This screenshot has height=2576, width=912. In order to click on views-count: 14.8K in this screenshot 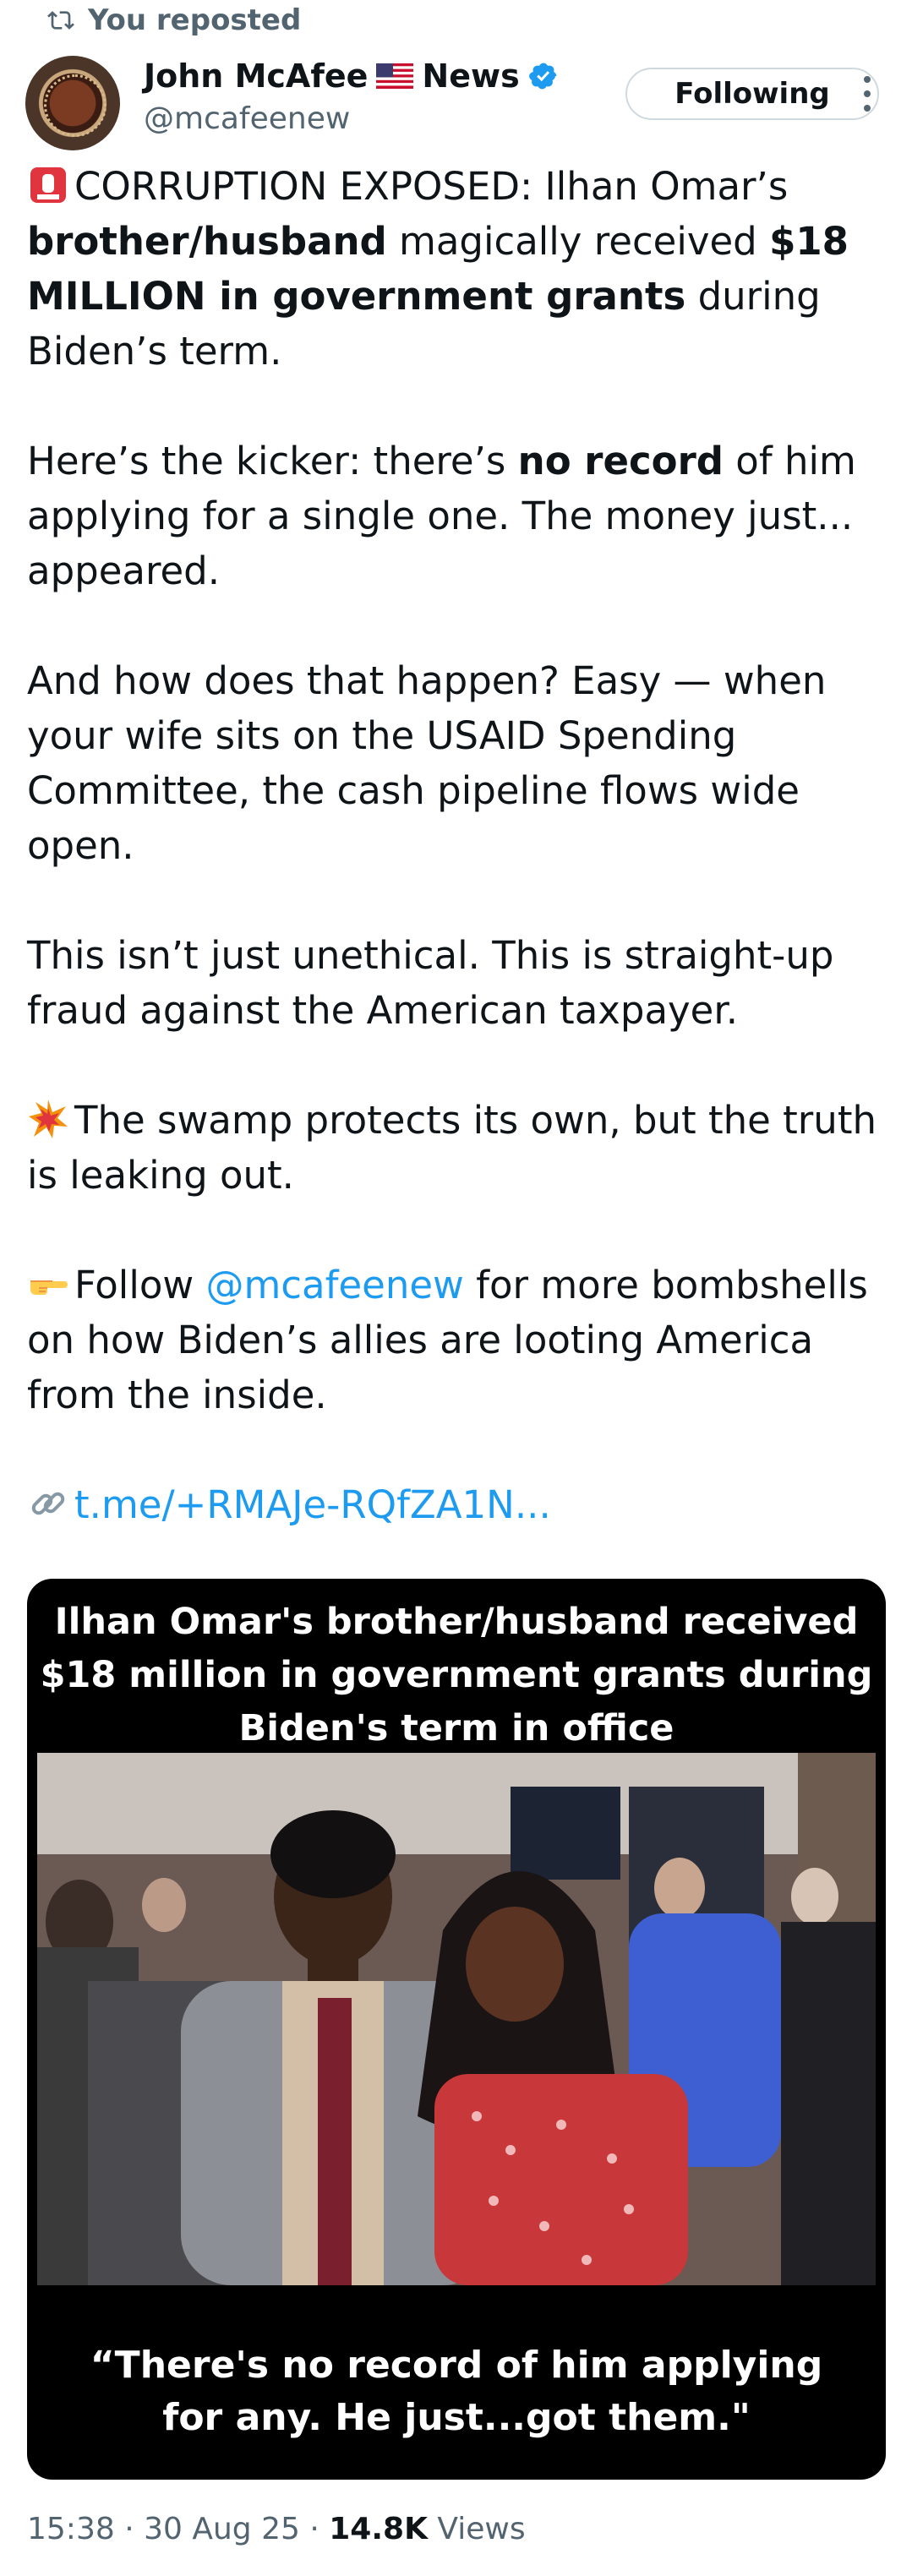, I will do `click(379, 2529)`.